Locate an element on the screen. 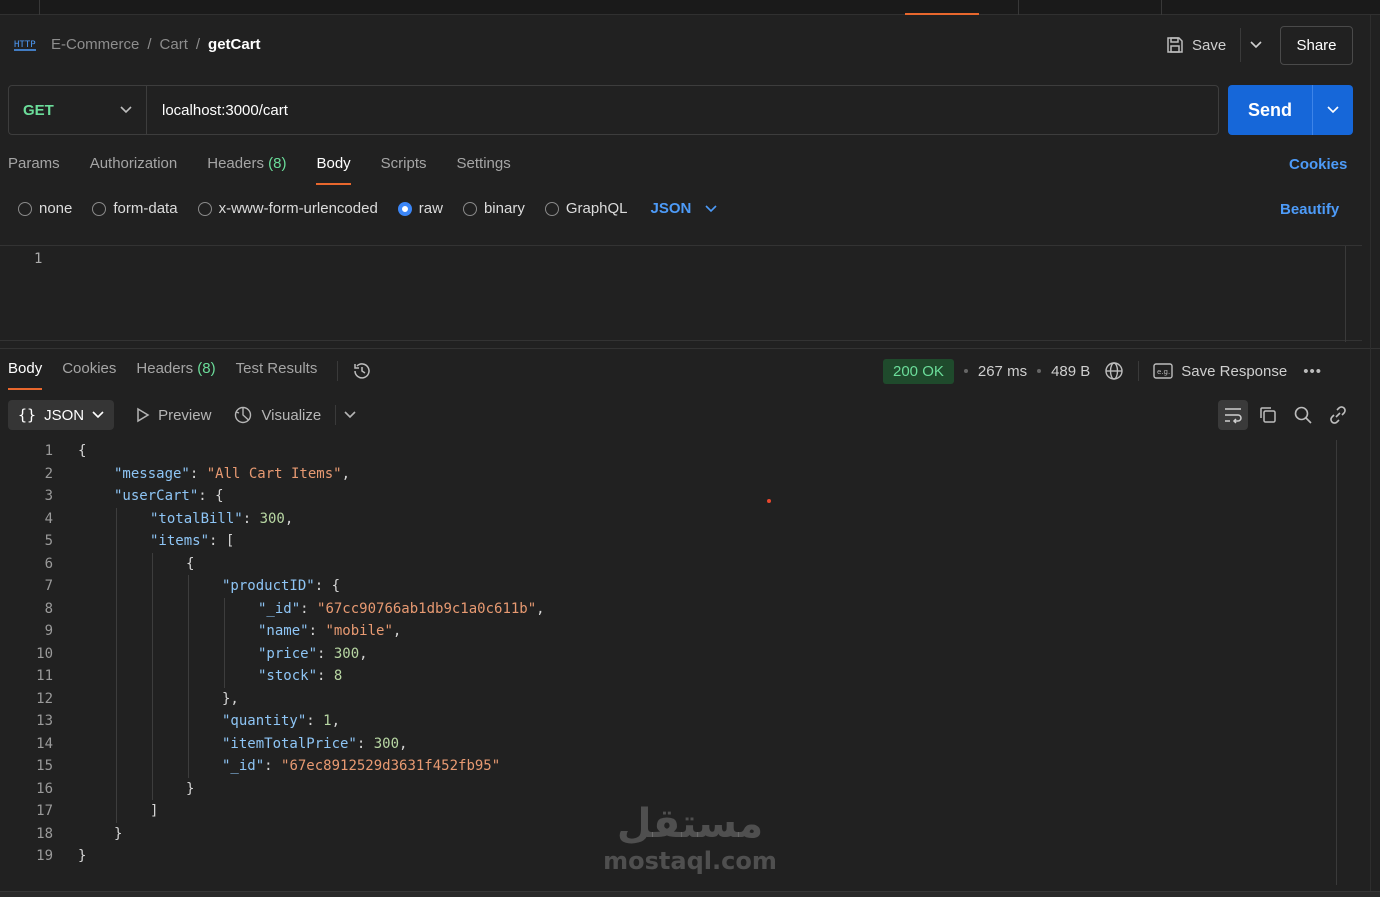 The image size is (1380, 897). cookies-link: Cookies is located at coordinates (1318, 164).